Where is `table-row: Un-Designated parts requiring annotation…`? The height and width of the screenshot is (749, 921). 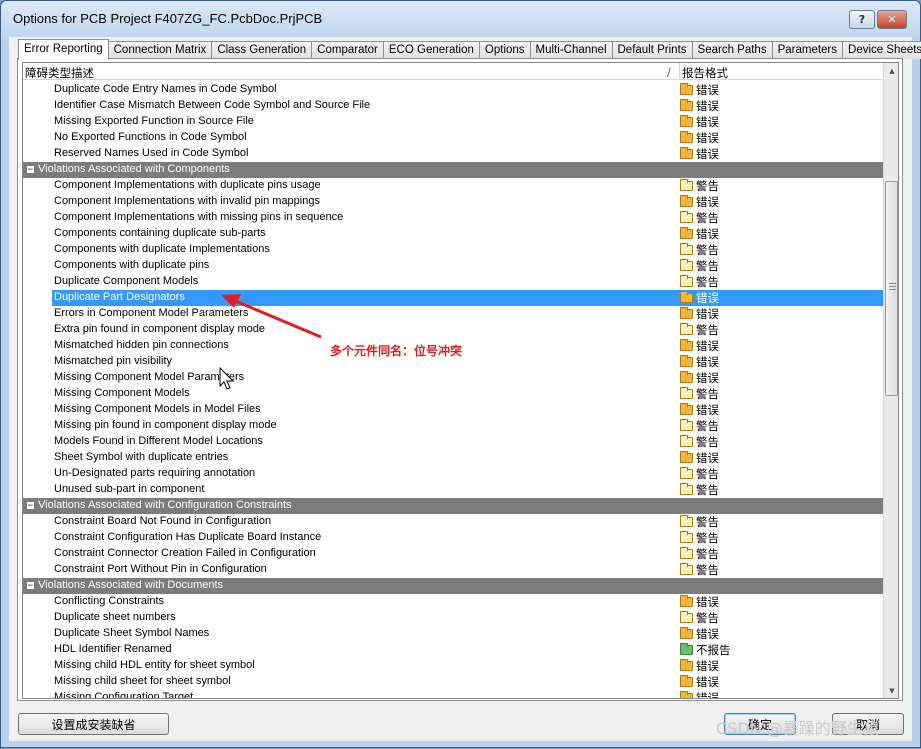 table-row: Un-Designated parts requiring annotation… is located at coordinates (453, 474).